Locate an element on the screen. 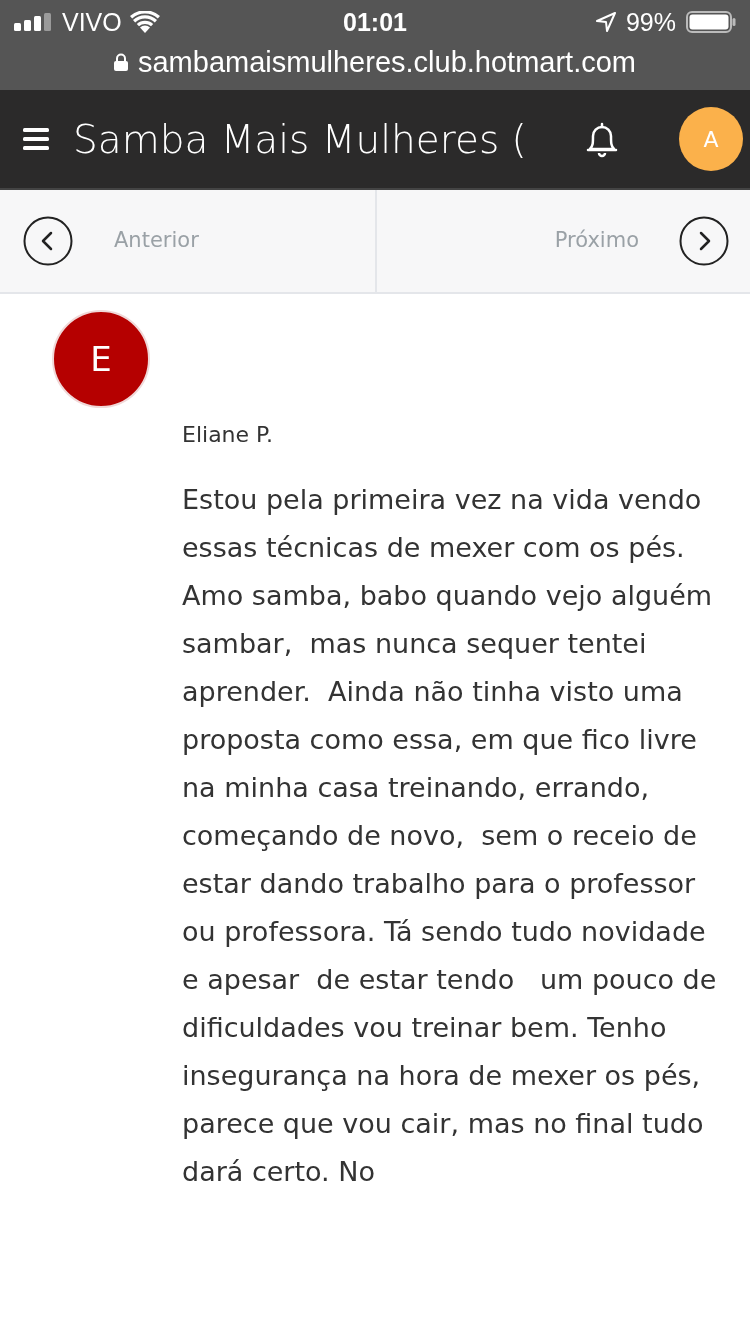  location-arrow-icon is located at coordinates (605, 22).